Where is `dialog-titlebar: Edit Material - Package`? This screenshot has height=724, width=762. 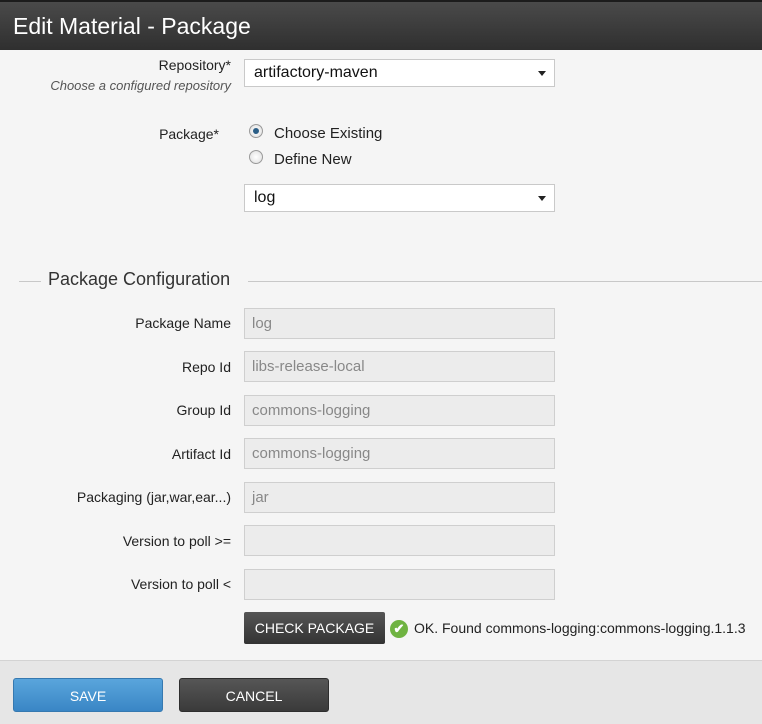 dialog-titlebar: Edit Material - Package is located at coordinates (381, 25).